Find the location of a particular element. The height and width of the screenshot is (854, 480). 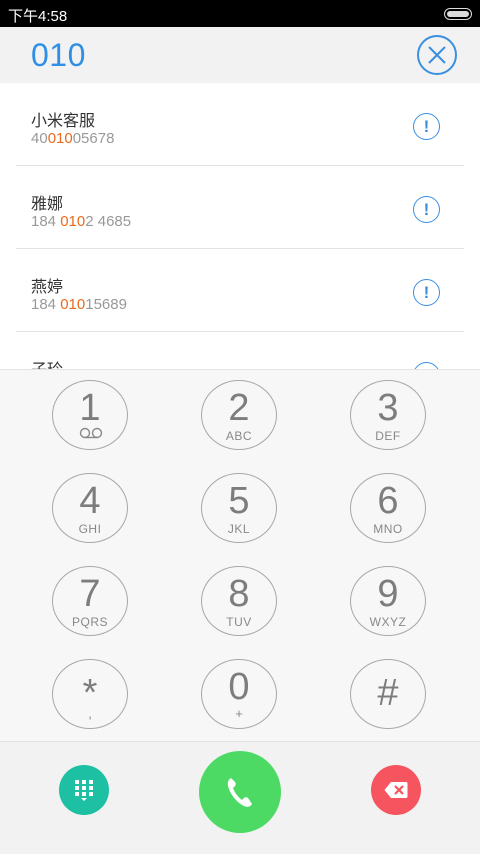

number-suffix: 15689 is located at coordinates (106, 304).